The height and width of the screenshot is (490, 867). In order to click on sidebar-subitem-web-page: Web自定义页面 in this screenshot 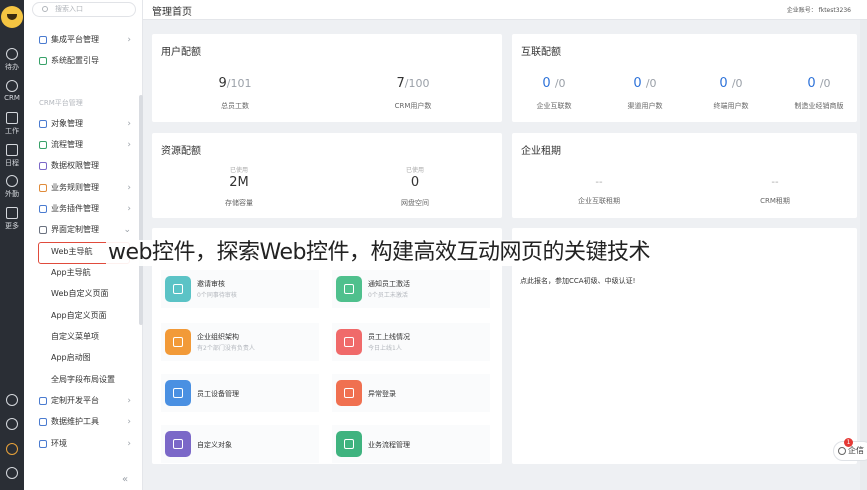, I will do `click(83, 294)`.